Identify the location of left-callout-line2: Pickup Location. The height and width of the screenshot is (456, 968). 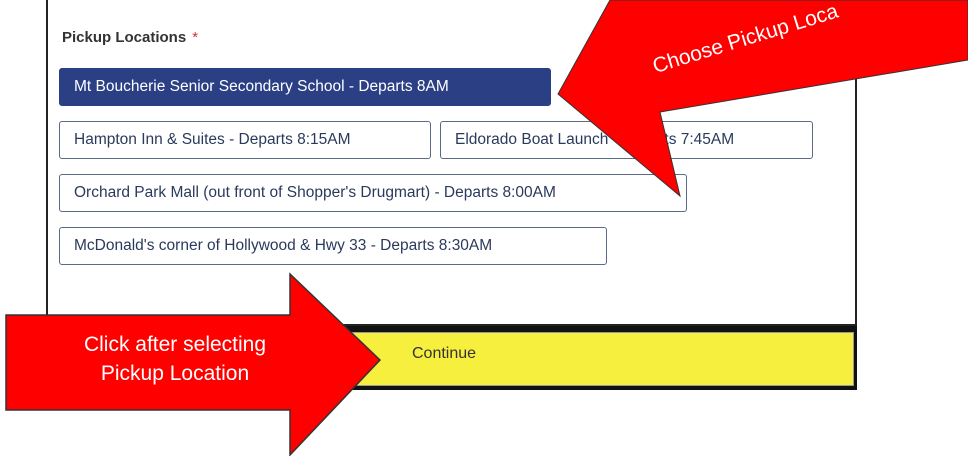
(175, 373).